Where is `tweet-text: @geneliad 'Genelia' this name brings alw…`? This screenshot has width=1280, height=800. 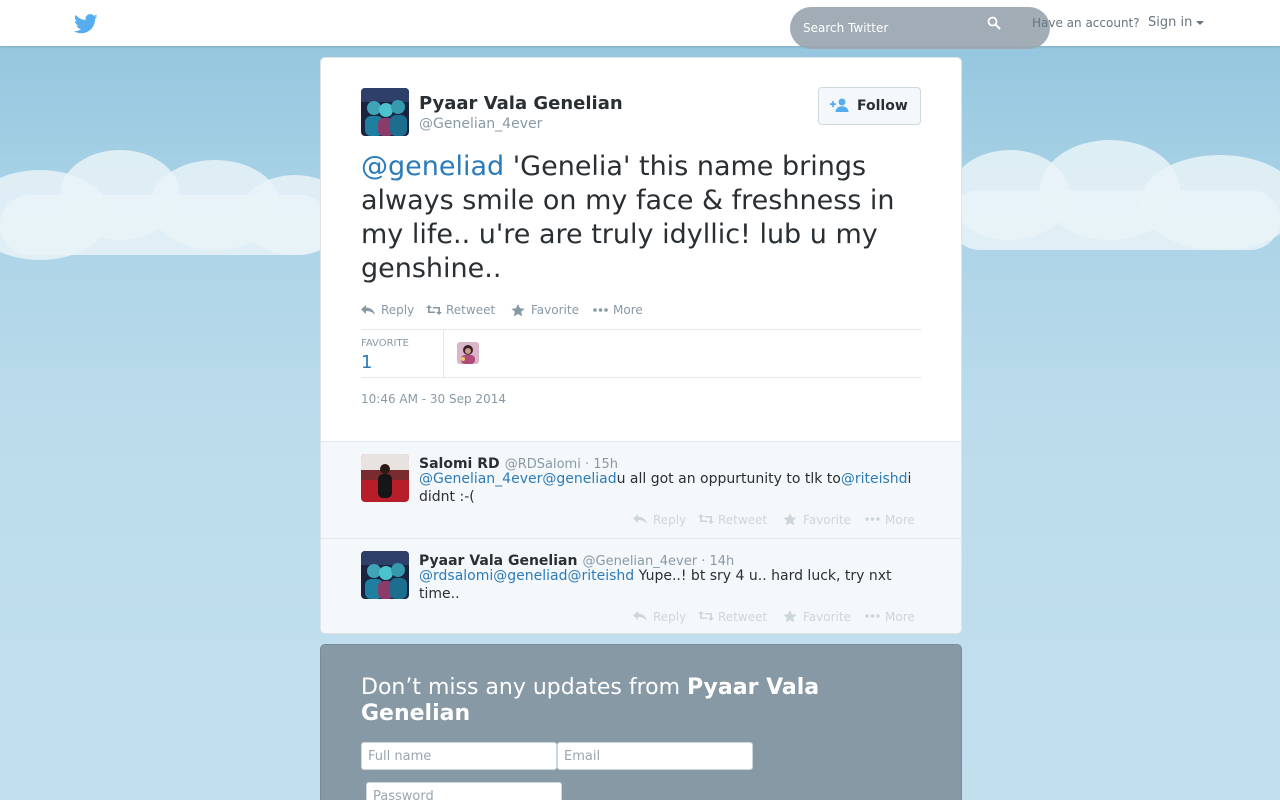 tweet-text: @geneliad 'Genelia' this name brings alw… is located at coordinates (646, 218).